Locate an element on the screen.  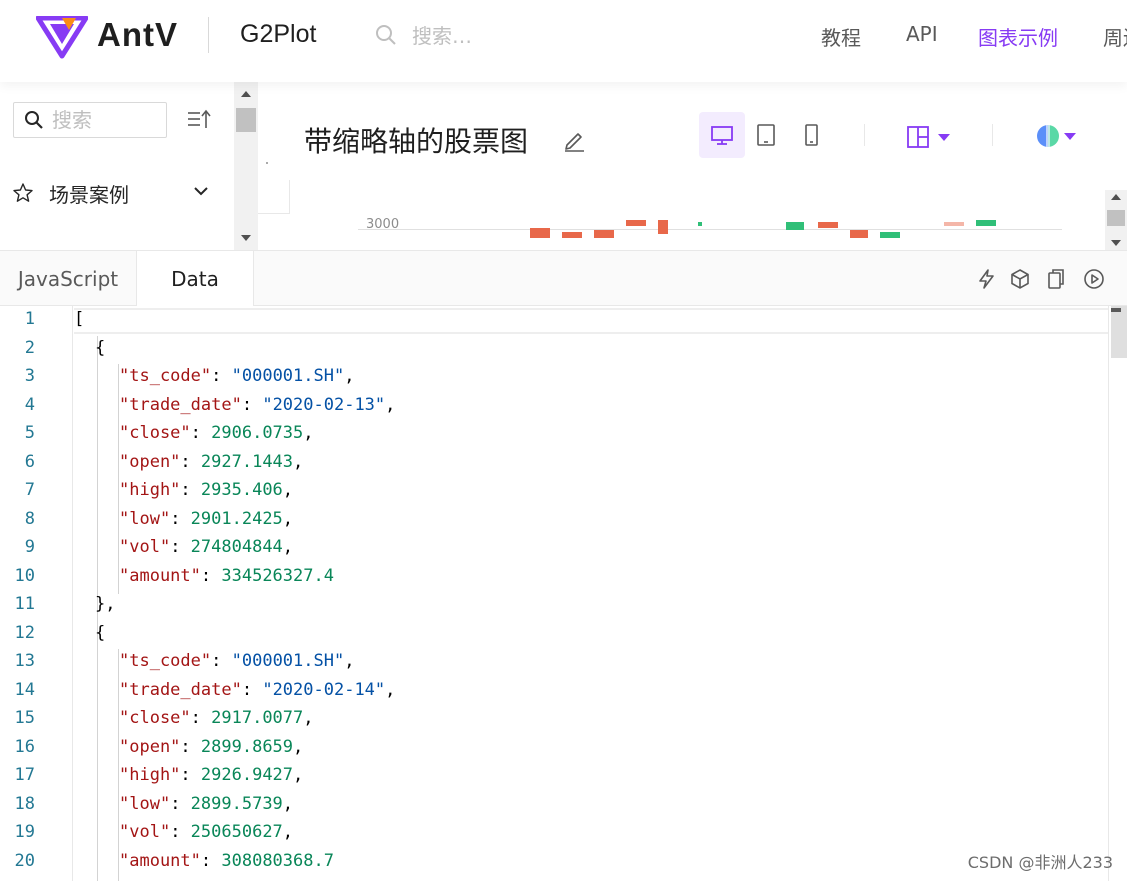
preview-scrollbar is located at coordinates (1116, 220).